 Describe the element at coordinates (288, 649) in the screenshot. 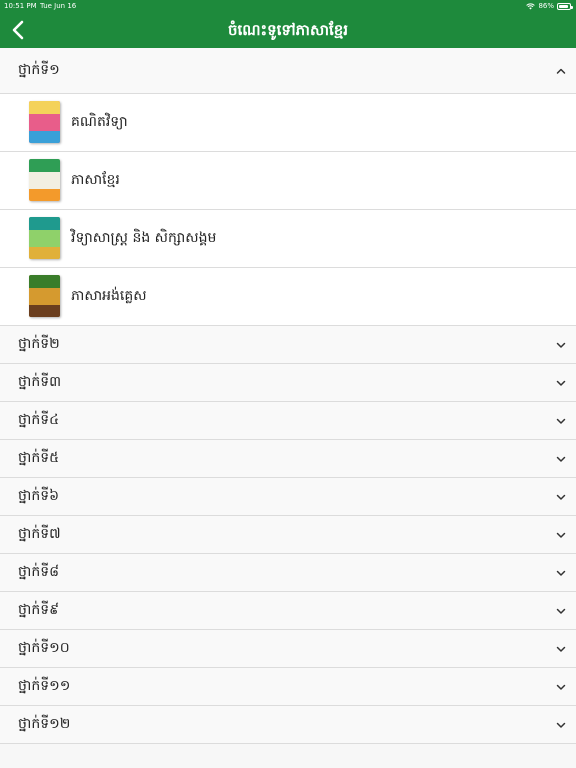

I see `grade-row: ថ្នាក់ទី១០` at that location.